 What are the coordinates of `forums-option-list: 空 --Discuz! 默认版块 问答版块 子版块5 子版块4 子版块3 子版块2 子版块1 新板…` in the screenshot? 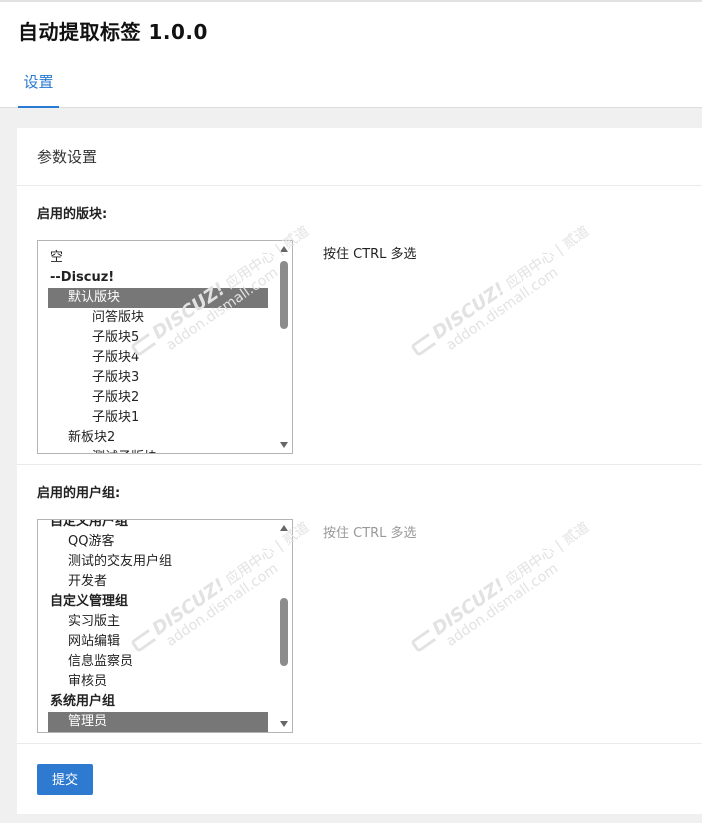 It's located at (158, 350).